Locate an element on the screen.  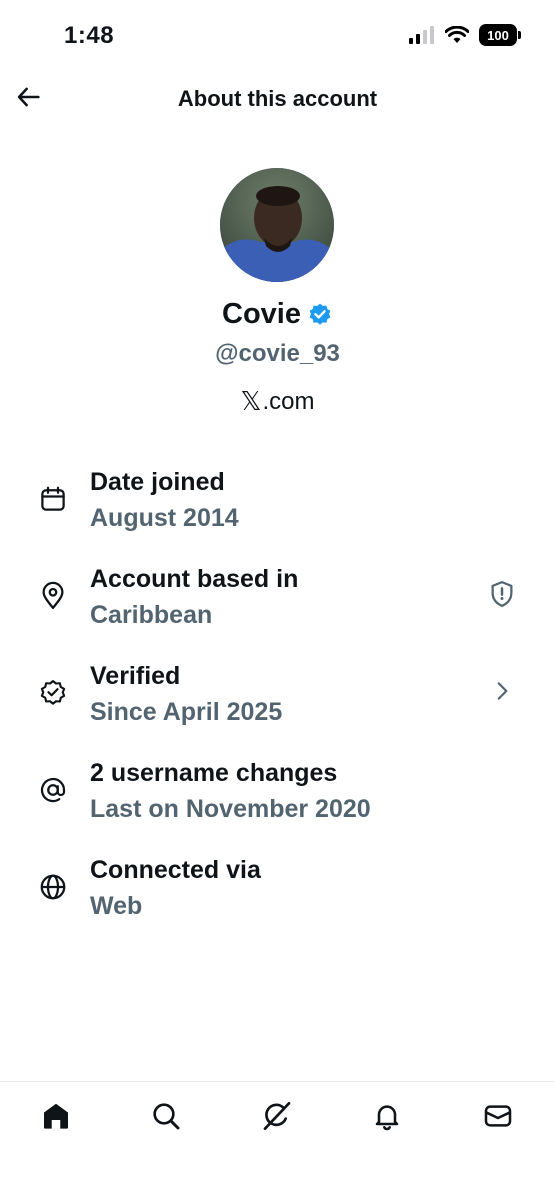
battery-level: 100 is located at coordinates (498, 35).